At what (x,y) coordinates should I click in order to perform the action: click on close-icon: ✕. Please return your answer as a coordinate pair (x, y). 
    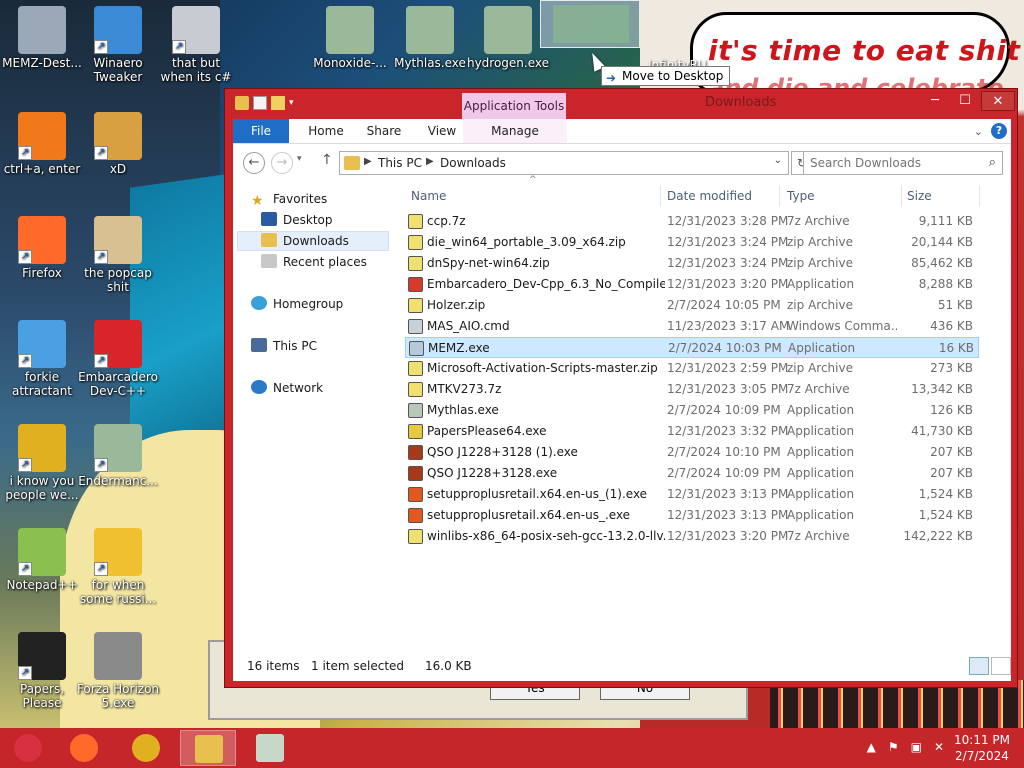
    Looking at the image, I should click on (998, 101).